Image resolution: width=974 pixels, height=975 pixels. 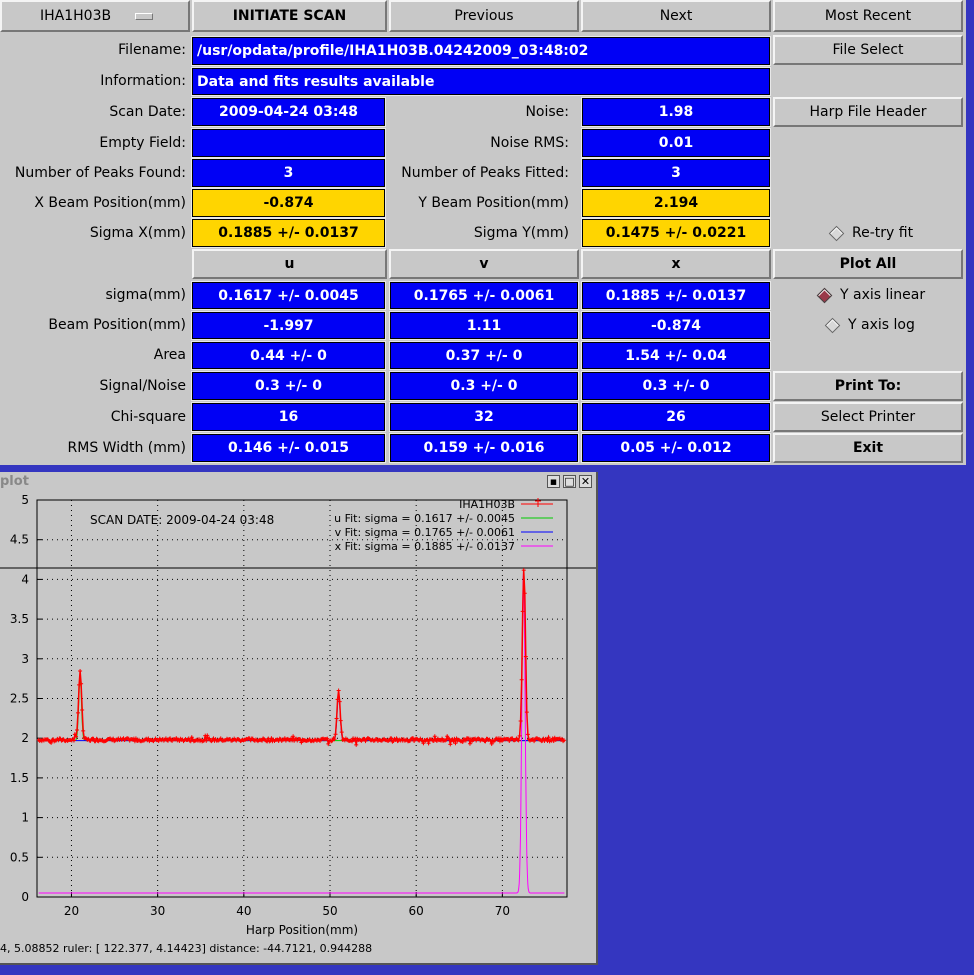 What do you see at coordinates (425, 546) in the screenshot?
I see `legend-label: x Fit: sigma = 0.1885 +/- 0.0137` at bounding box center [425, 546].